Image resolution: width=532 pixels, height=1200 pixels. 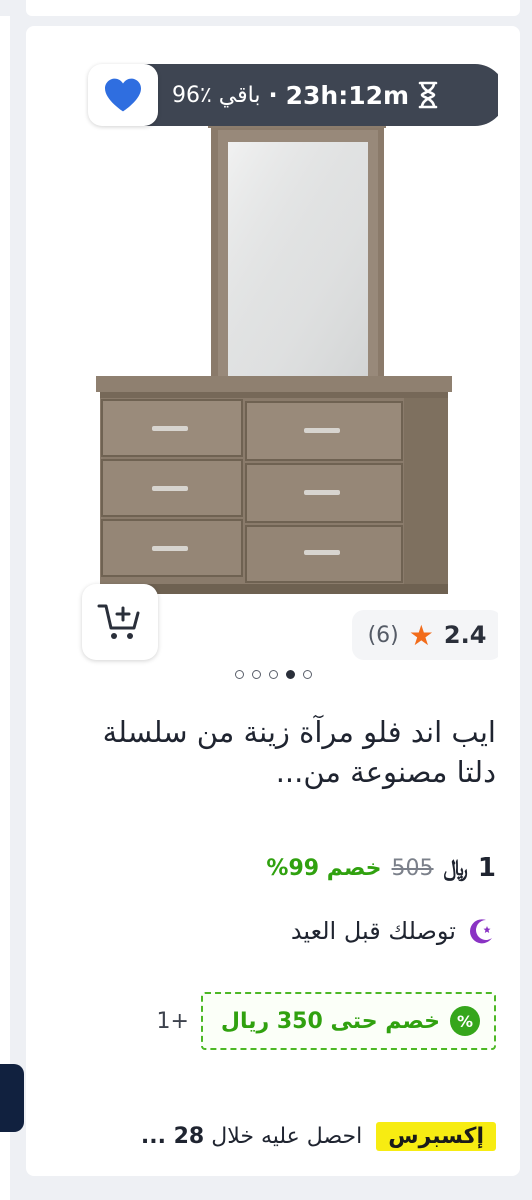 I want to click on previous-card-edge, so click(x=273, y=8).